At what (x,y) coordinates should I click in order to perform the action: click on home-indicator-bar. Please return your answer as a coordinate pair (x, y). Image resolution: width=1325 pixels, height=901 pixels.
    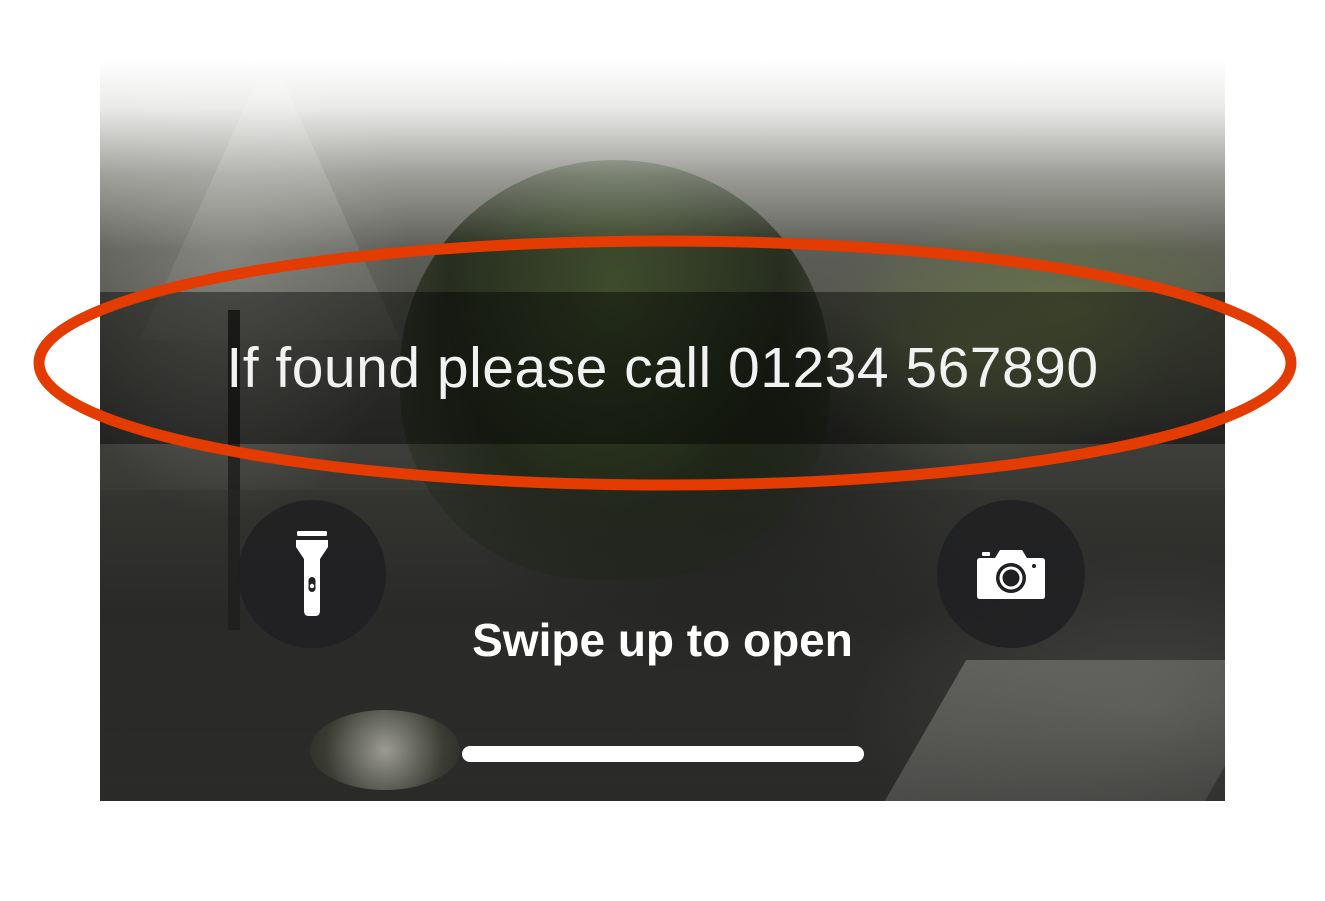
    Looking at the image, I should click on (663, 754).